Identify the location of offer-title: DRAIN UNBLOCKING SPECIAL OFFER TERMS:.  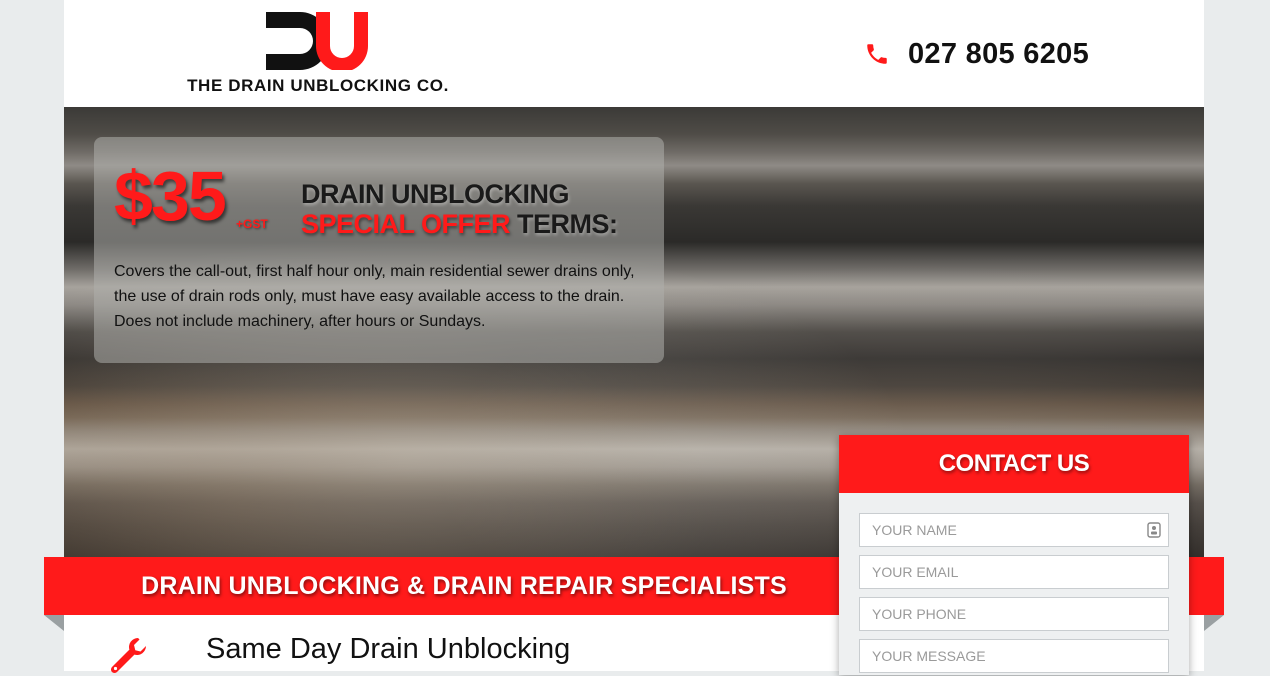
(459, 209).